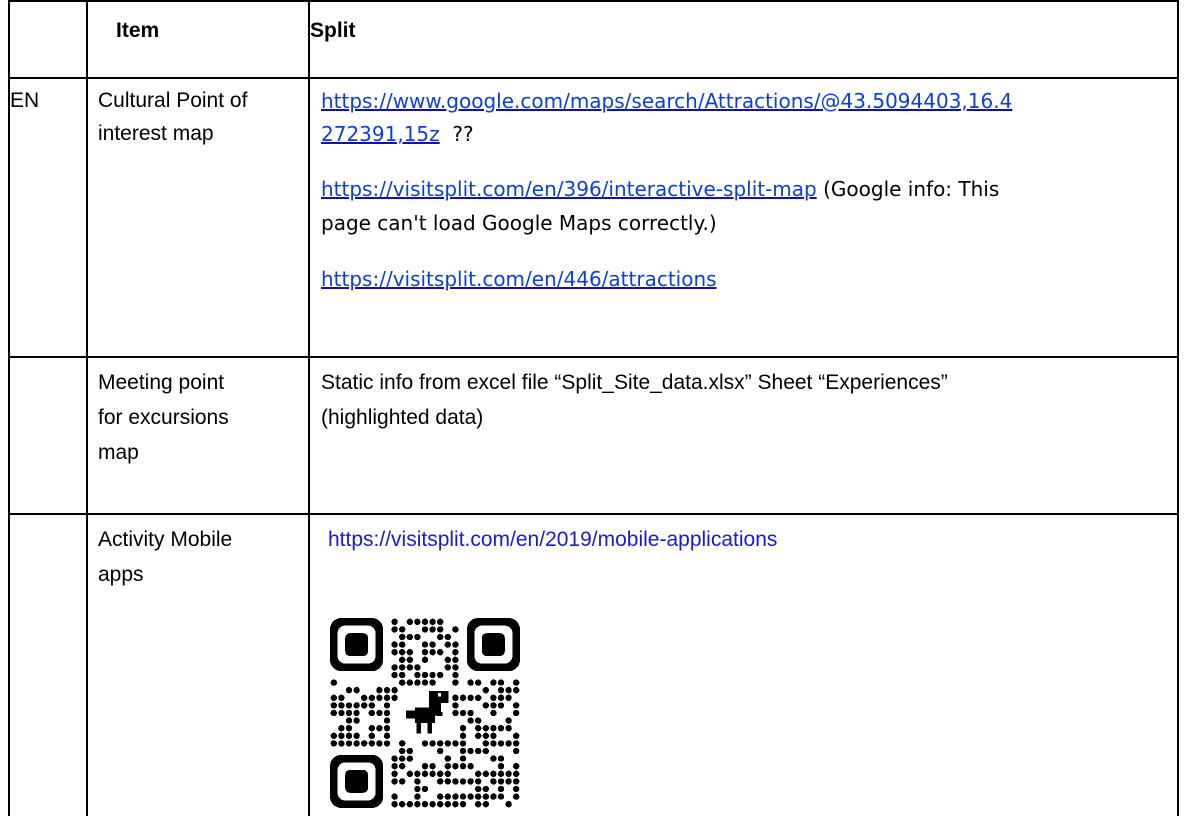 This screenshot has height=816, width=1187. I want to click on qr-code-icon, so click(425, 713).